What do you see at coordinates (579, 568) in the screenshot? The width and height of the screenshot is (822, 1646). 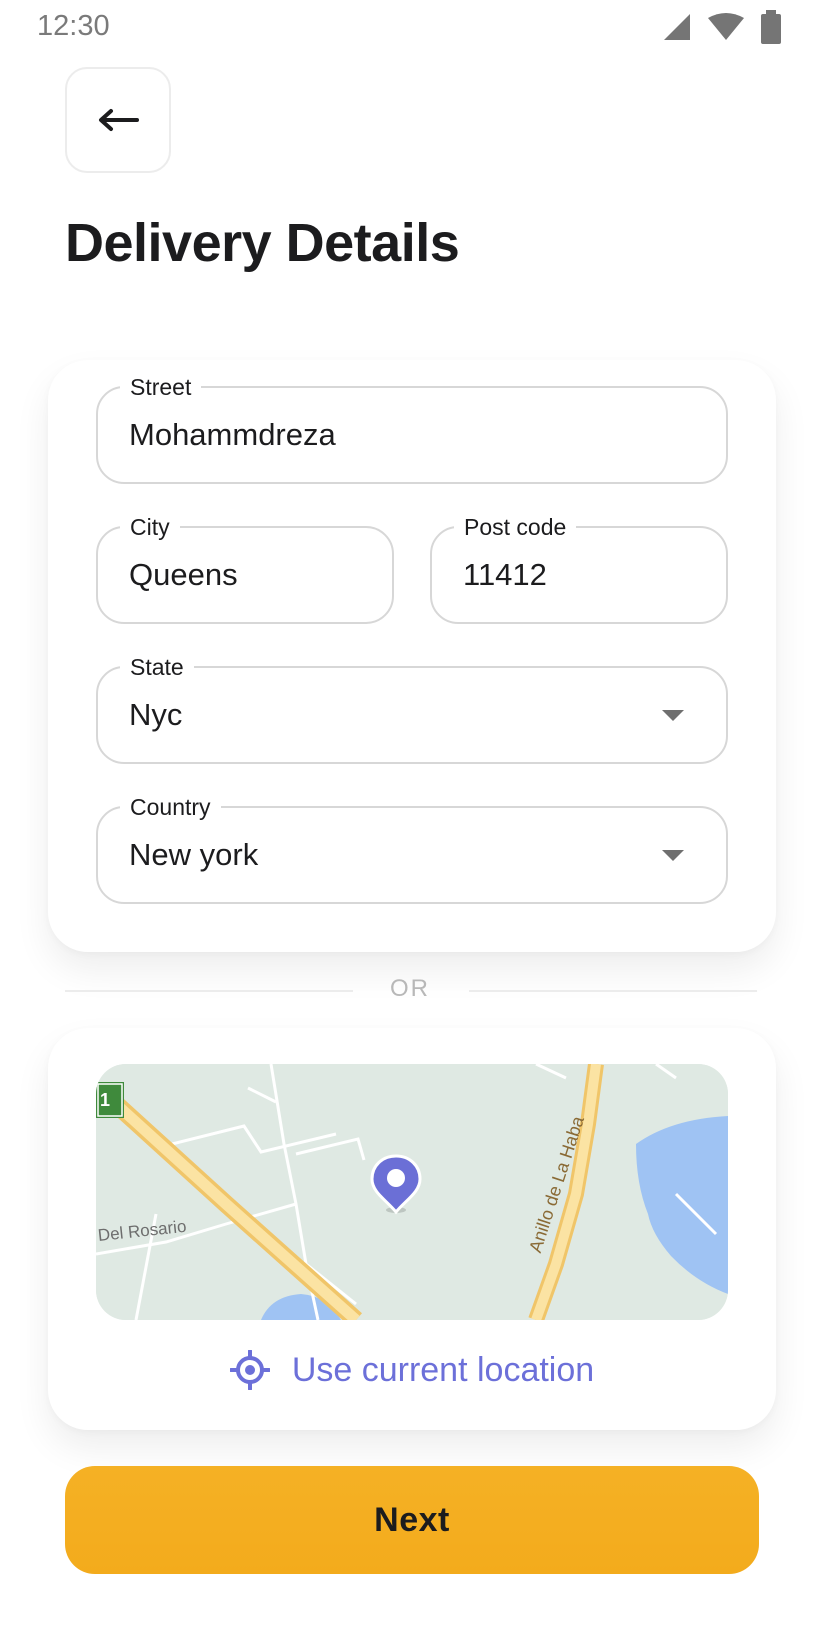 I see `post-code-field: Post code 11412` at bounding box center [579, 568].